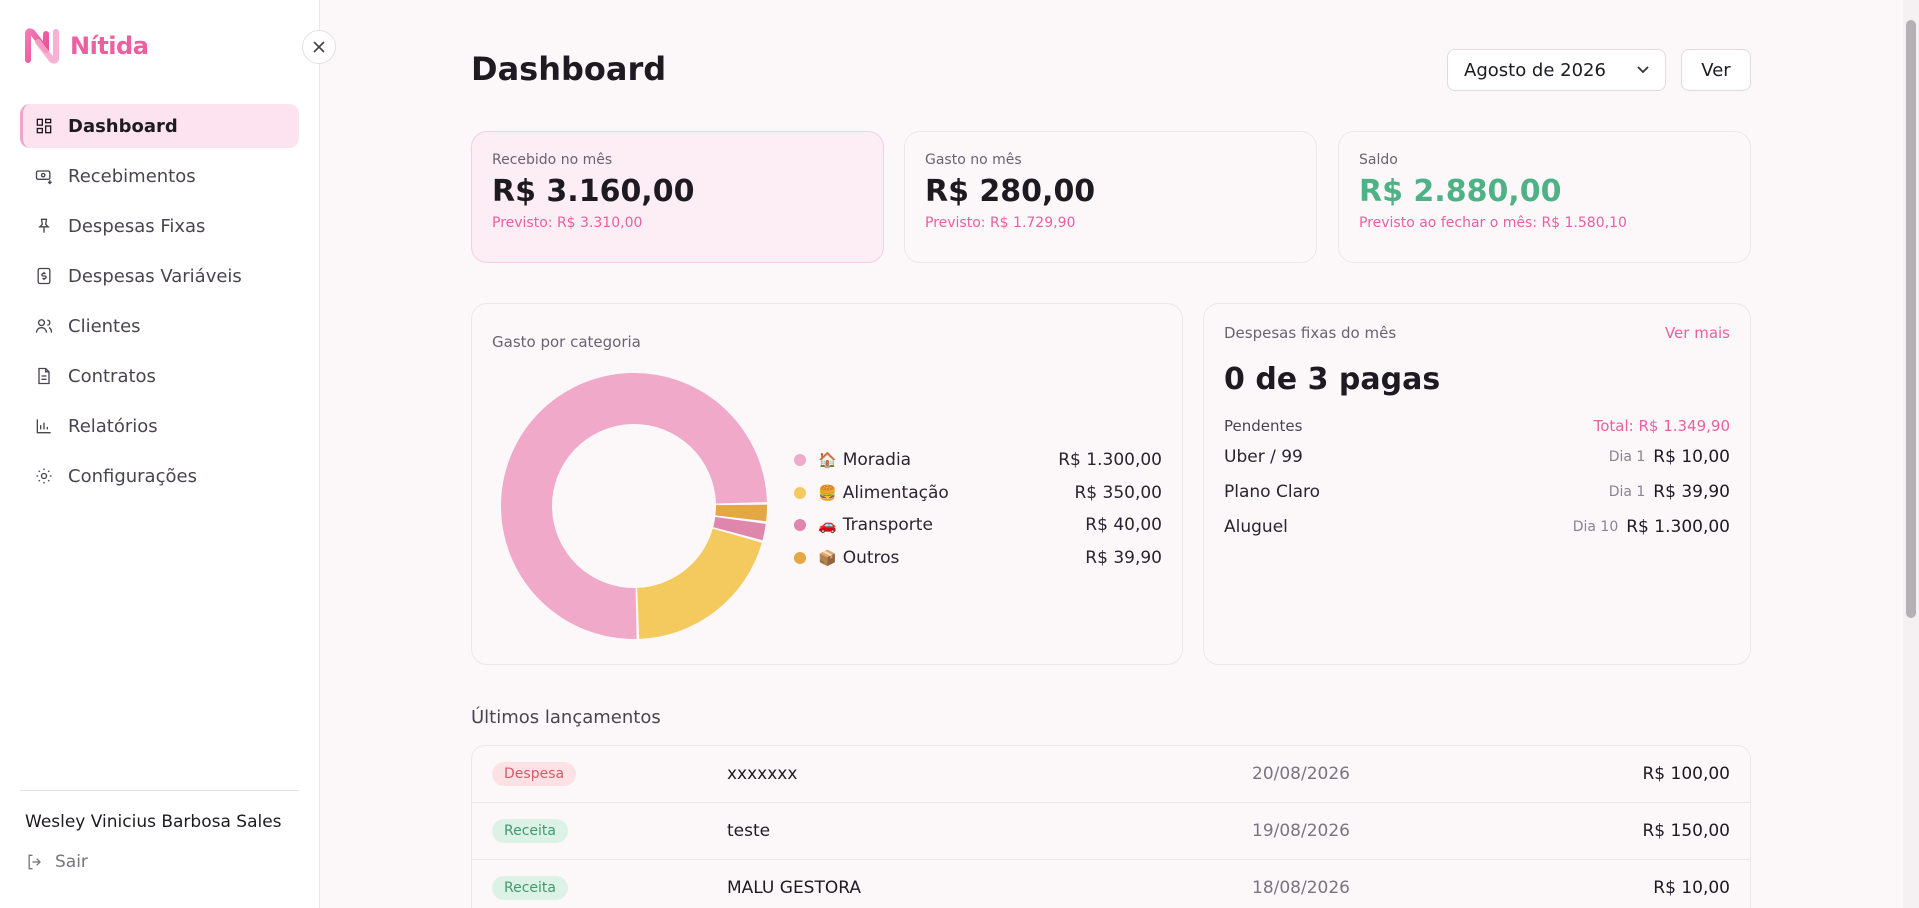 The width and height of the screenshot is (1919, 908). Describe the element at coordinates (1110, 460) in the screenshot. I see `legend-value: R$ 1.300,00` at that location.